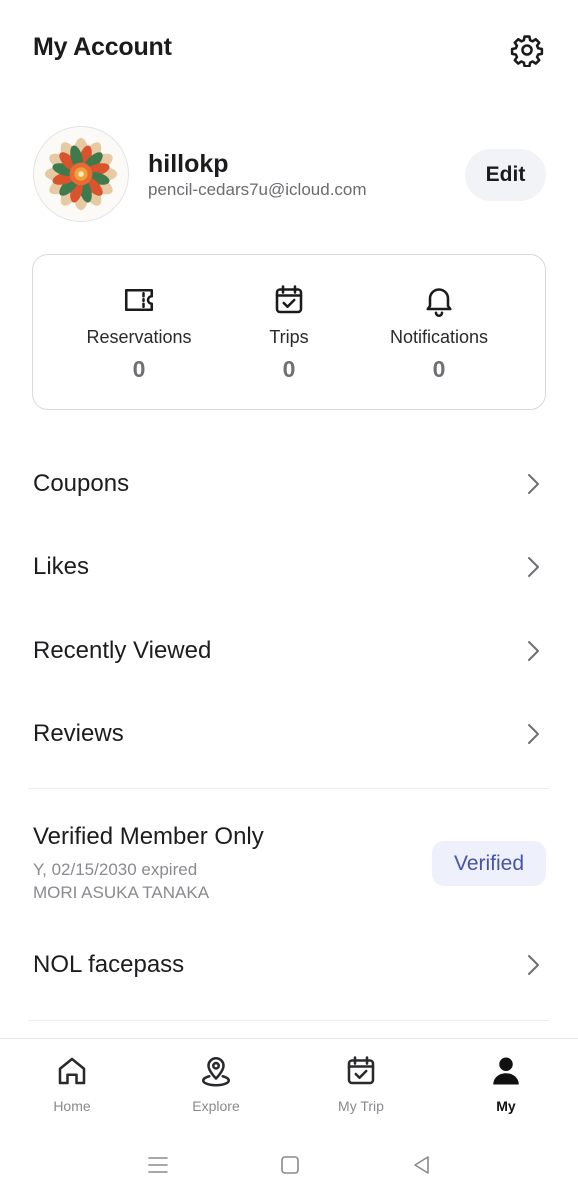  Describe the element at coordinates (139, 300) in the screenshot. I see `ticket-icon` at that location.